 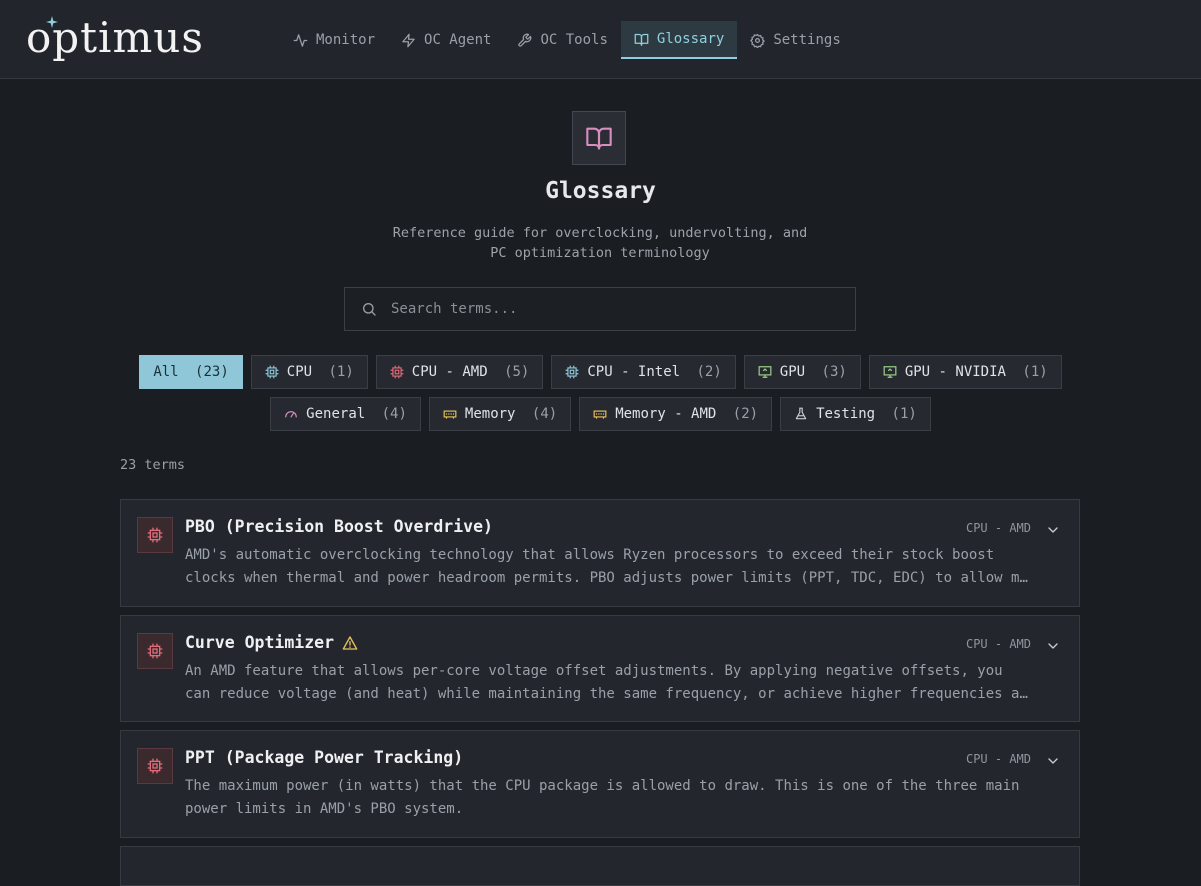 What do you see at coordinates (408, 40) in the screenshot?
I see `zap-icon` at bounding box center [408, 40].